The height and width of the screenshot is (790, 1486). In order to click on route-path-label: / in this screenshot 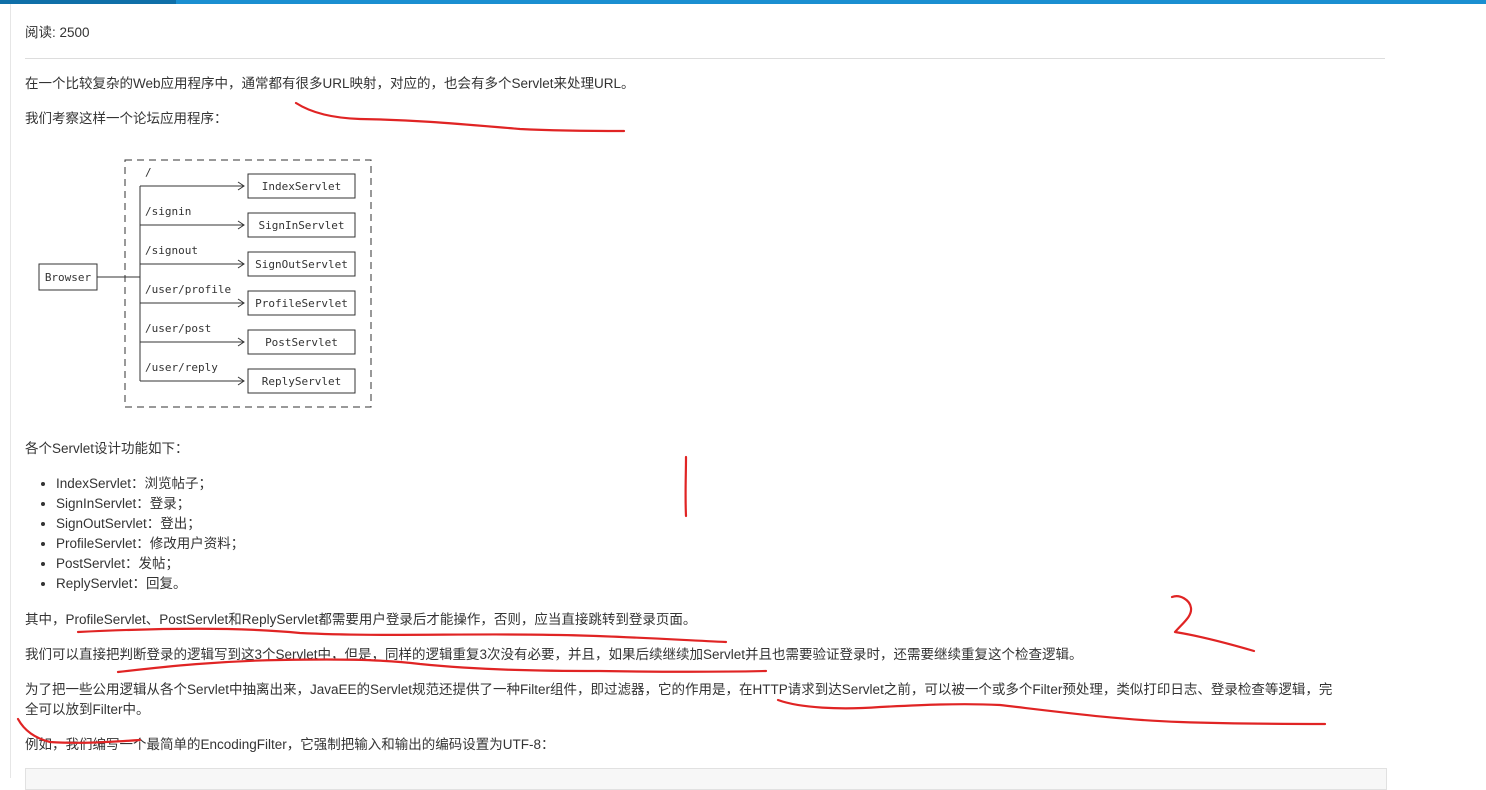, I will do `click(148, 172)`.